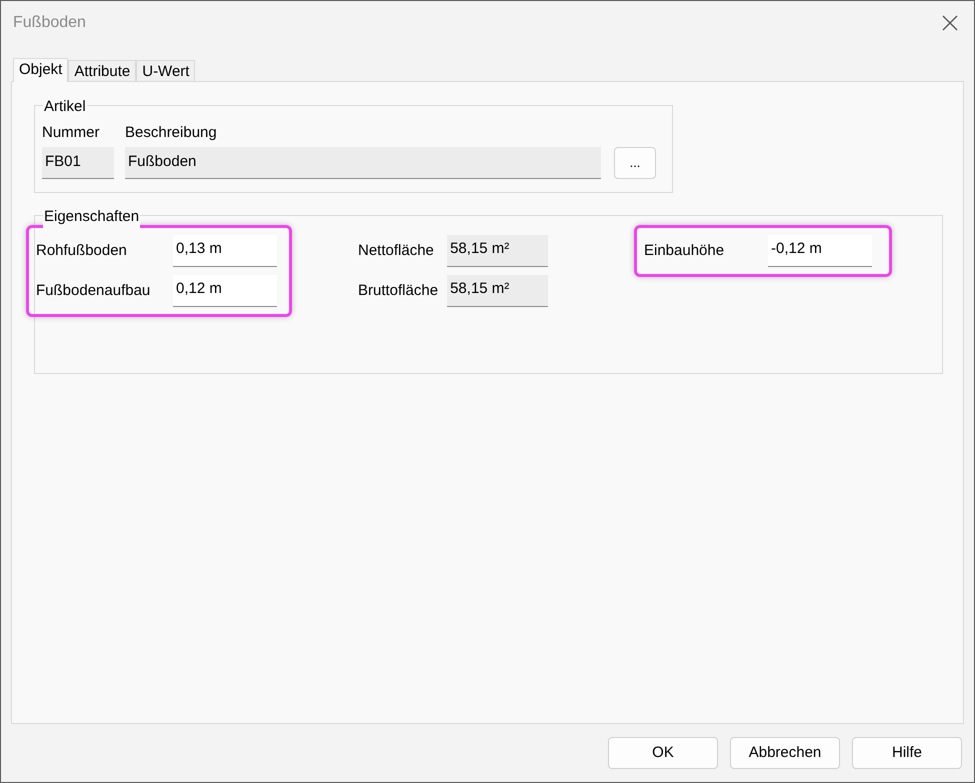  Describe the element at coordinates (78, 163) in the screenshot. I see `input-field: FB01` at that location.